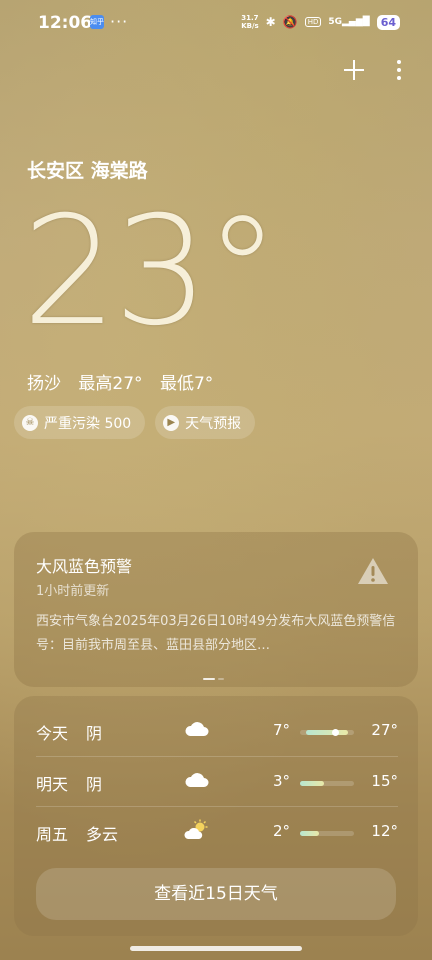  What do you see at coordinates (52, 834) in the screenshot?
I see `forecast-day: 周五` at bounding box center [52, 834].